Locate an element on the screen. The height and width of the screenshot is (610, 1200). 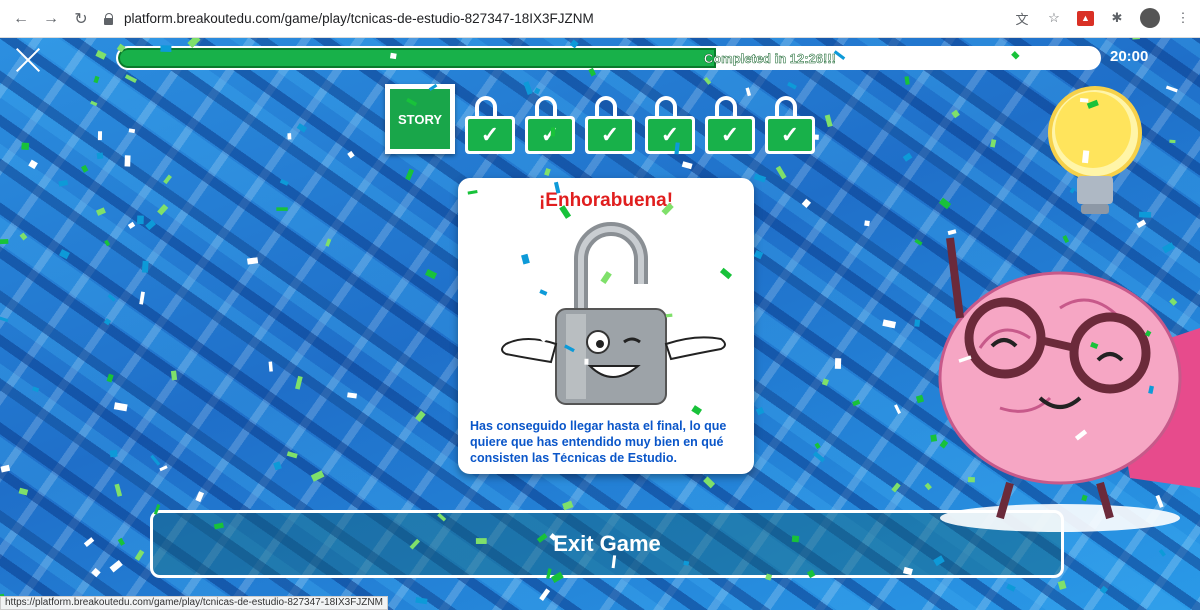
lock-1: ✓ is located at coordinates (490, 125).